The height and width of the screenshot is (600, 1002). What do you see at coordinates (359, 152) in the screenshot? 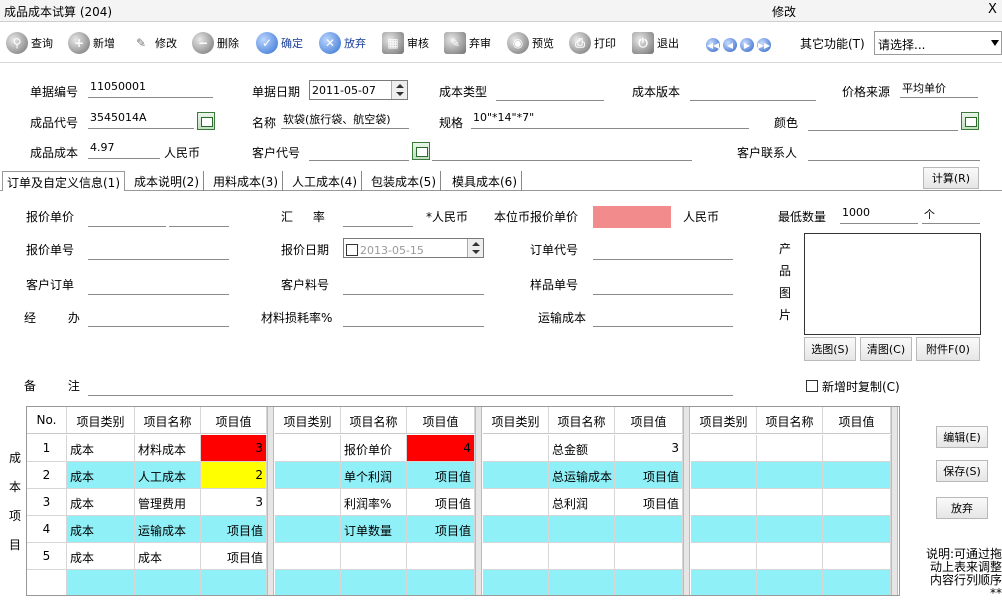
I see `customer-code-field` at bounding box center [359, 152].